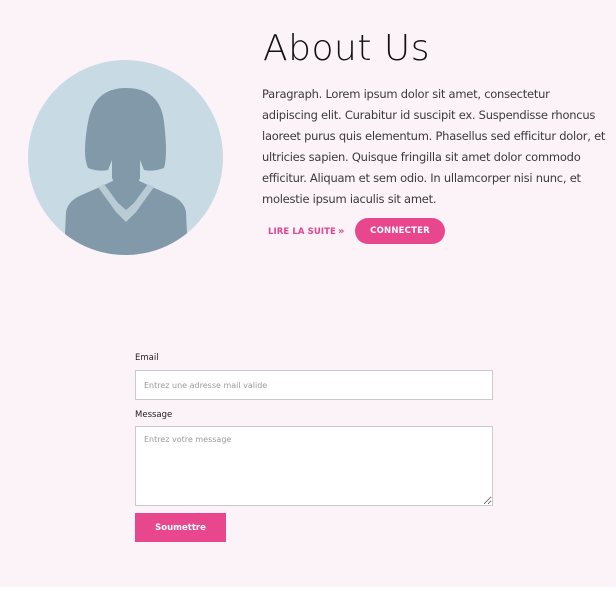 The height and width of the screenshot is (593, 616). I want to click on page-title: About Us, so click(346, 48).